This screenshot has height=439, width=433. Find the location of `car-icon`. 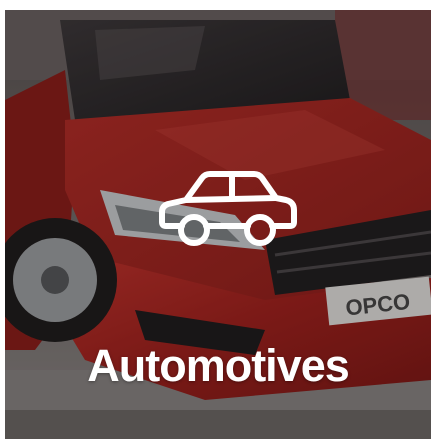

car-icon is located at coordinates (228, 208).